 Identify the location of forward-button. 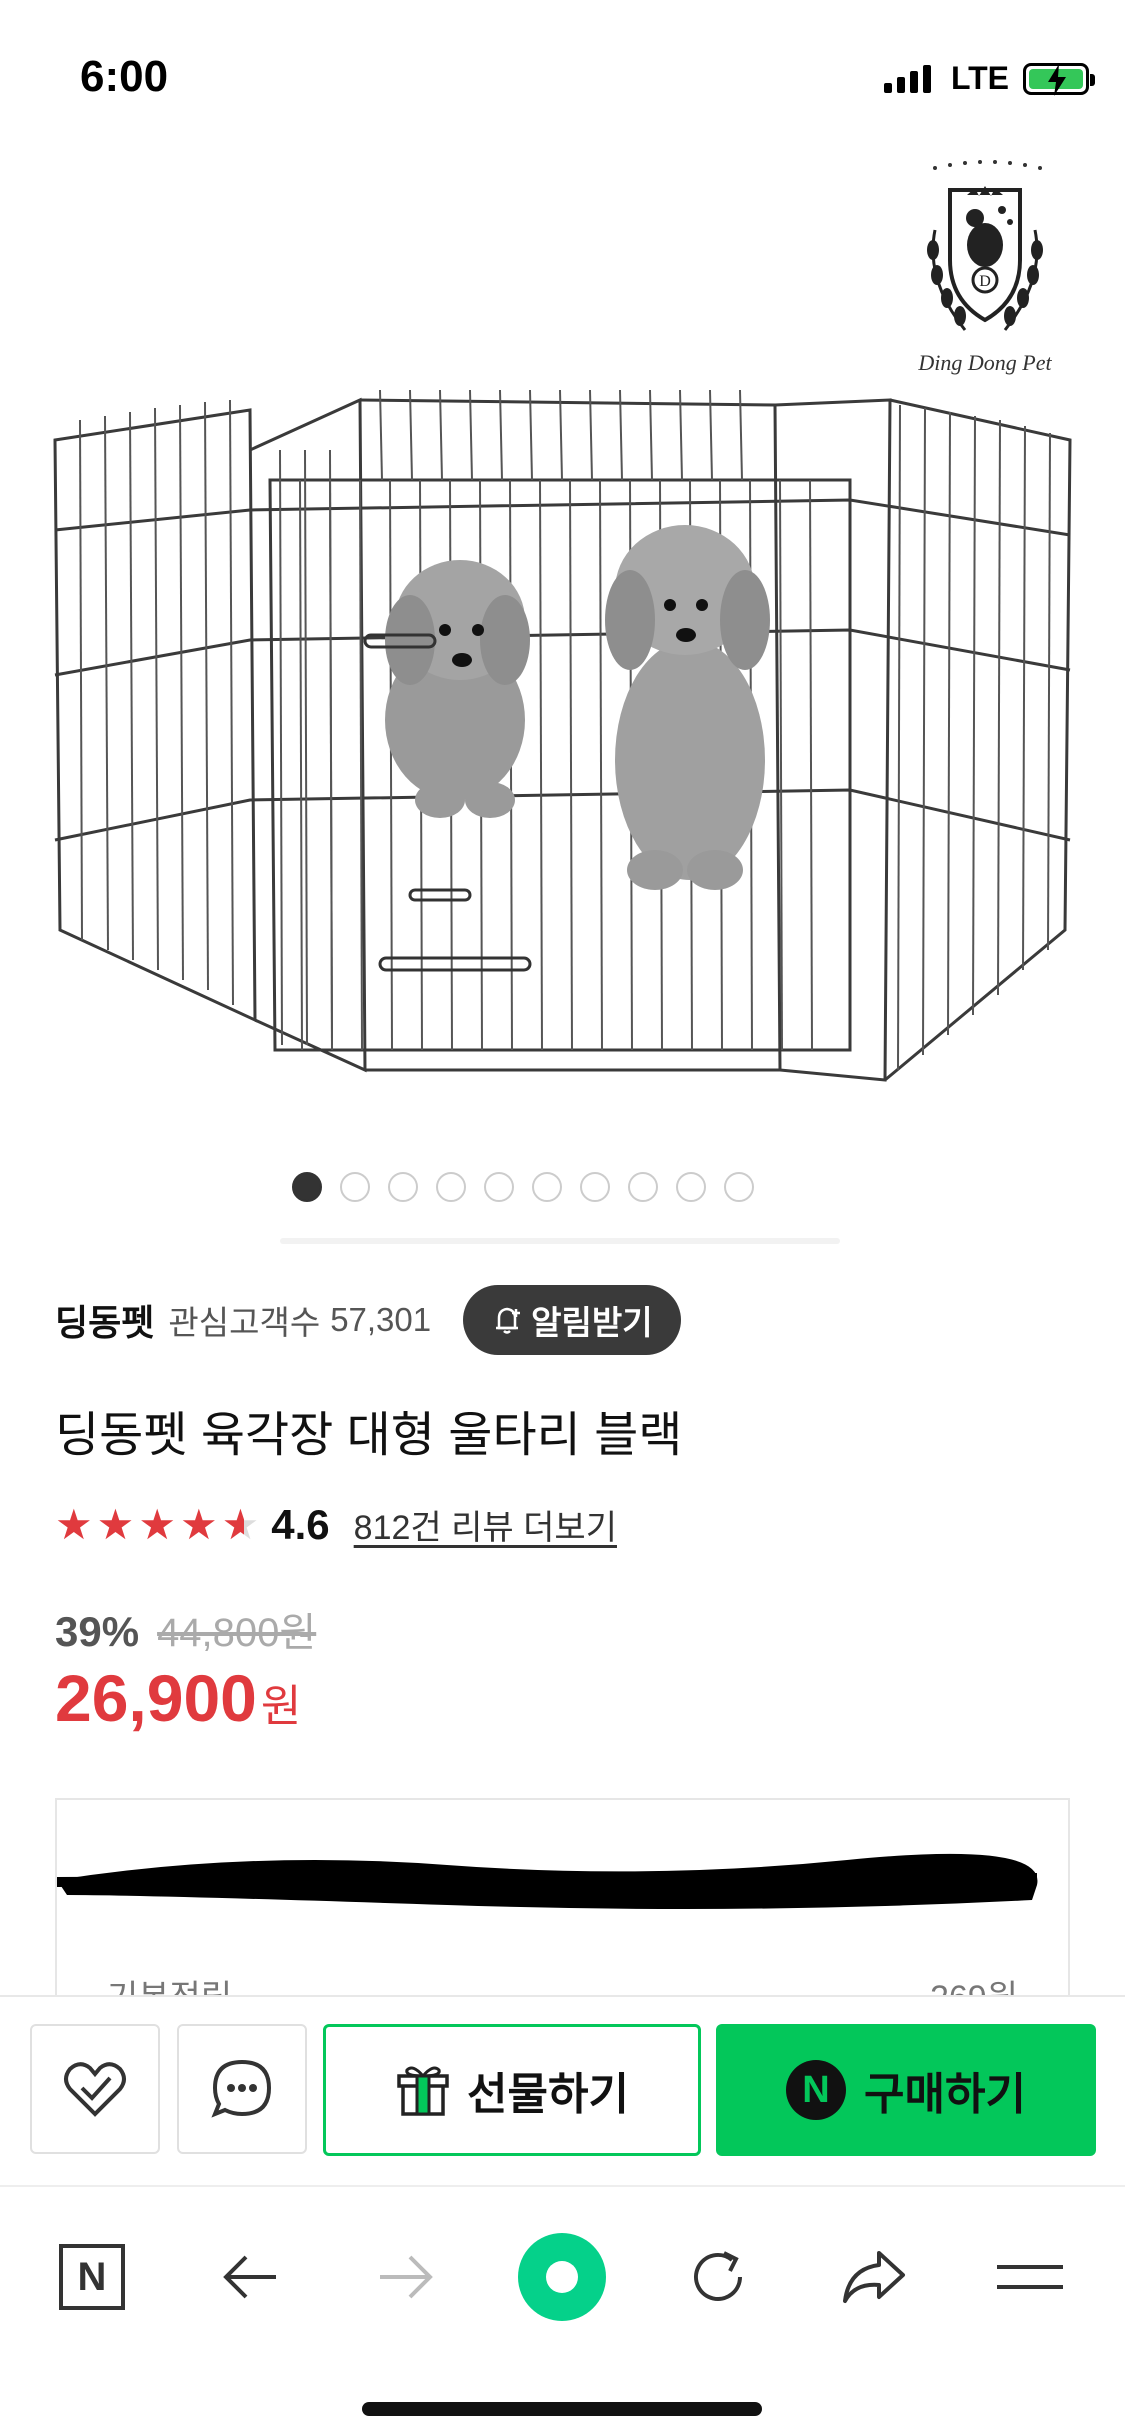
(406, 2277).